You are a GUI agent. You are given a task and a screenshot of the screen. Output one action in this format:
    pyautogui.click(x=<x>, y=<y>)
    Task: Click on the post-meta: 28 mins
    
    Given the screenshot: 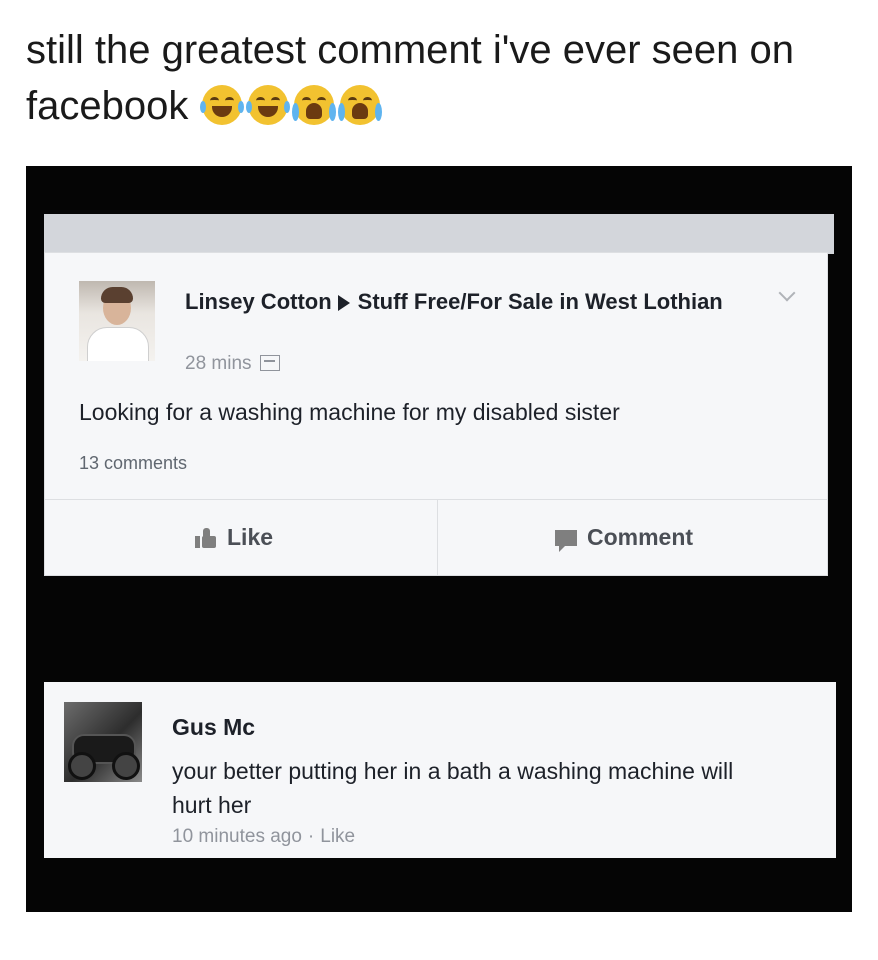 What is the action you would take?
    pyautogui.click(x=232, y=364)
    